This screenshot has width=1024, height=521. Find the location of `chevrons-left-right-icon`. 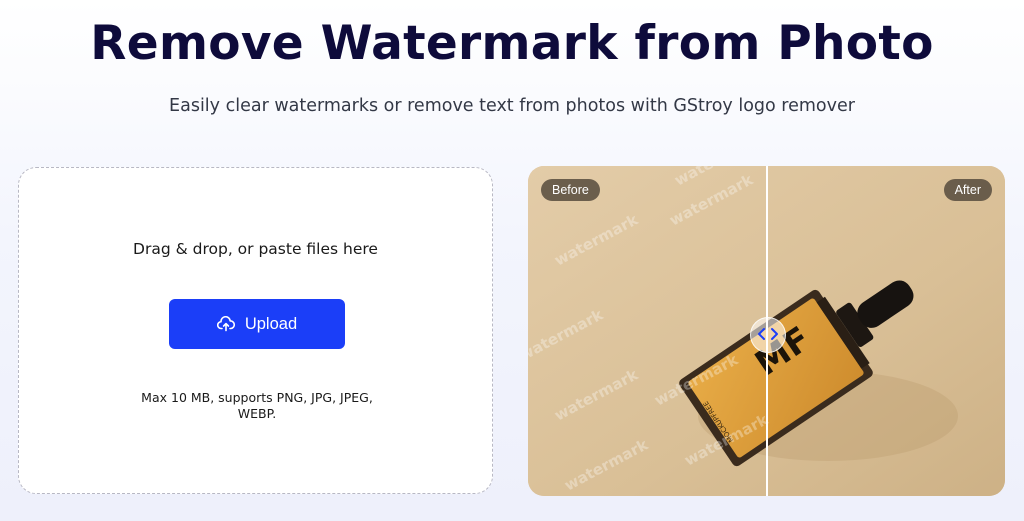

chevrons-left-right-icon is located at coordinates (768, 335).